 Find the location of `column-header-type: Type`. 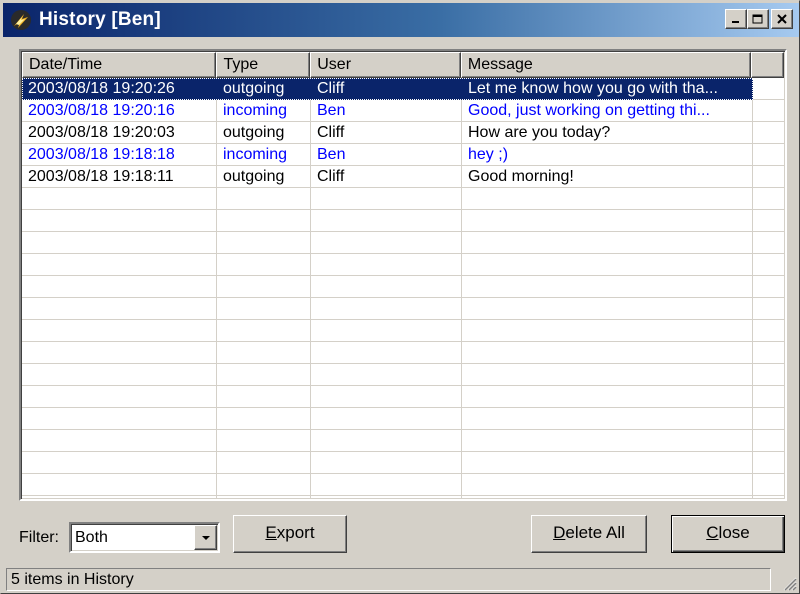

column-header-type: Type is located at coordinates (263, 65).